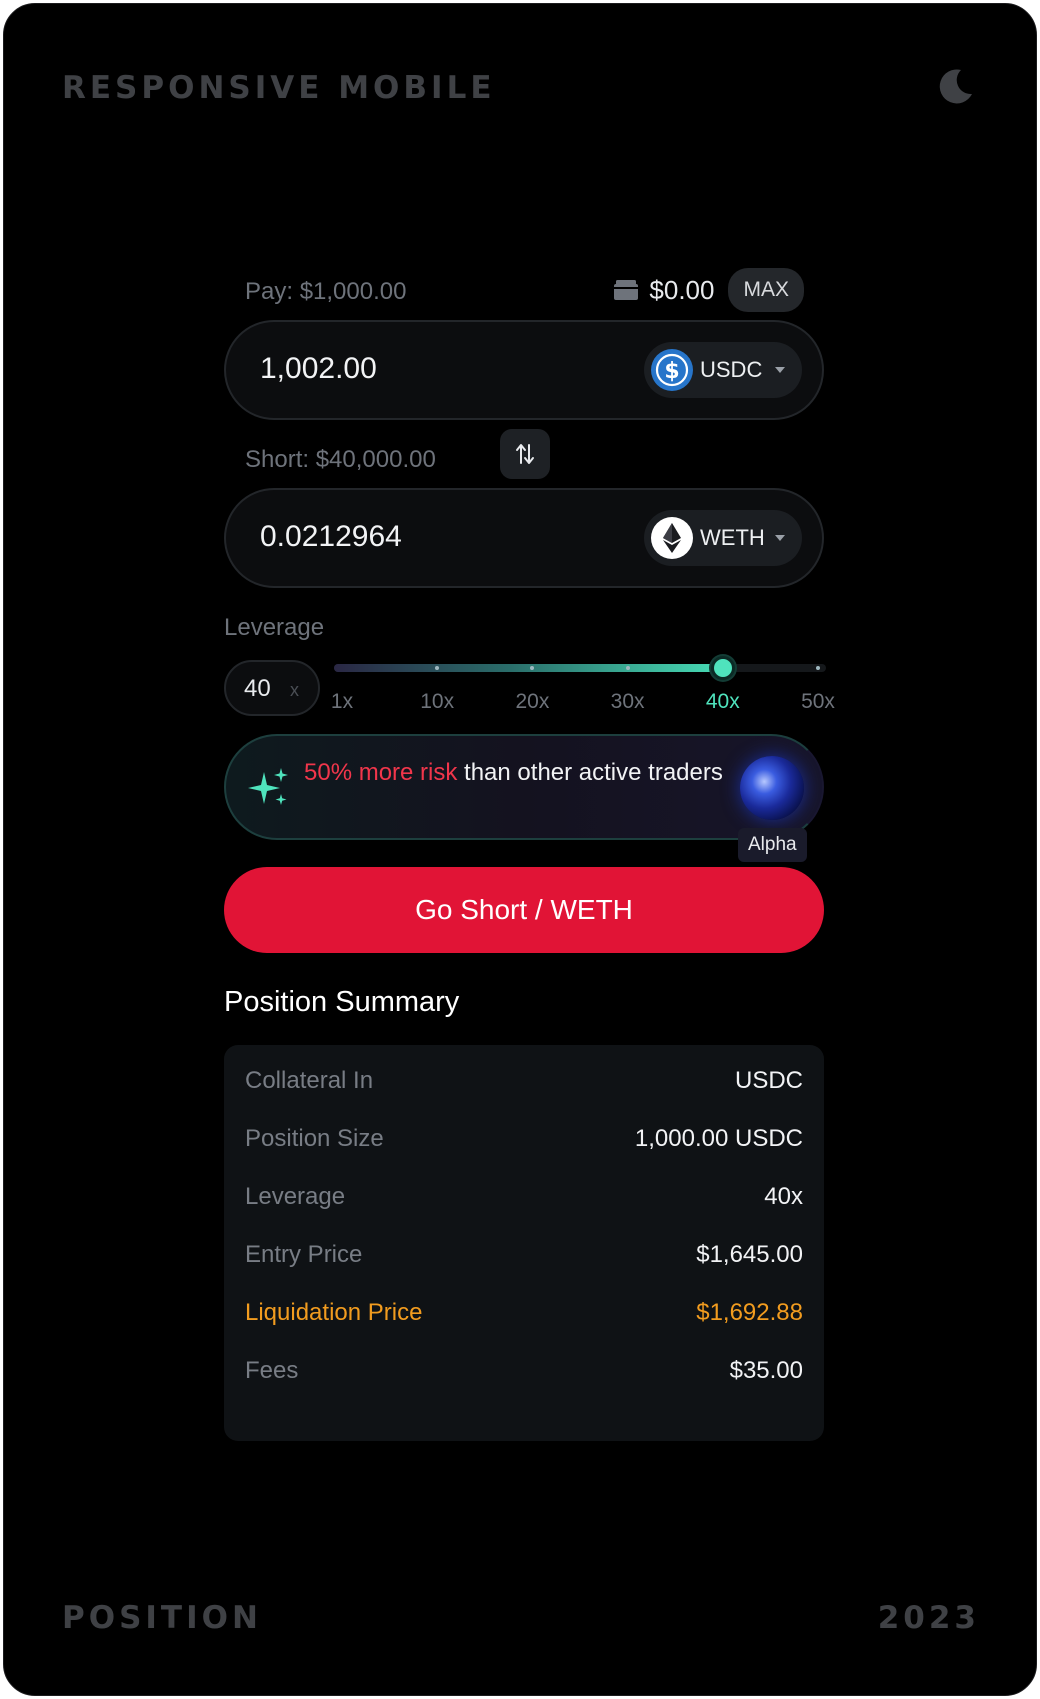 The image size is (1040, 1699). Describe the element at coordinates (722, 668) in the screenshot. I see `slider-handle` at that location.